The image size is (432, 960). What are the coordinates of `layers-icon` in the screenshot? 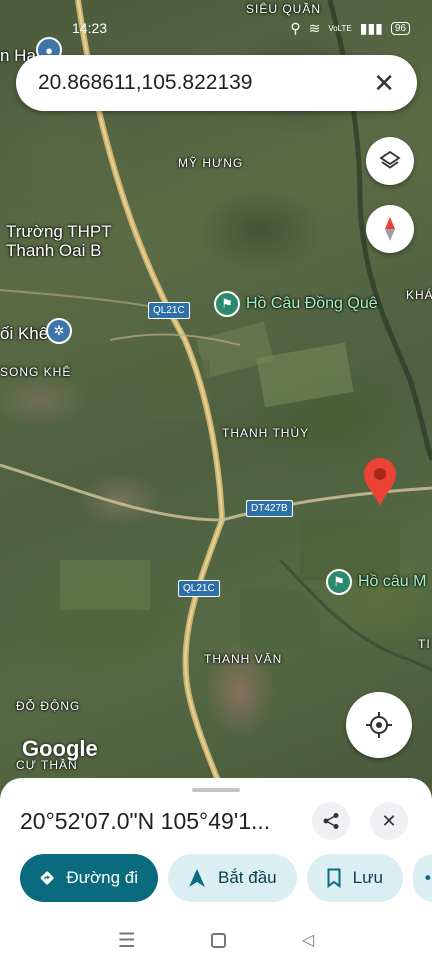 It's located at (390, 159).